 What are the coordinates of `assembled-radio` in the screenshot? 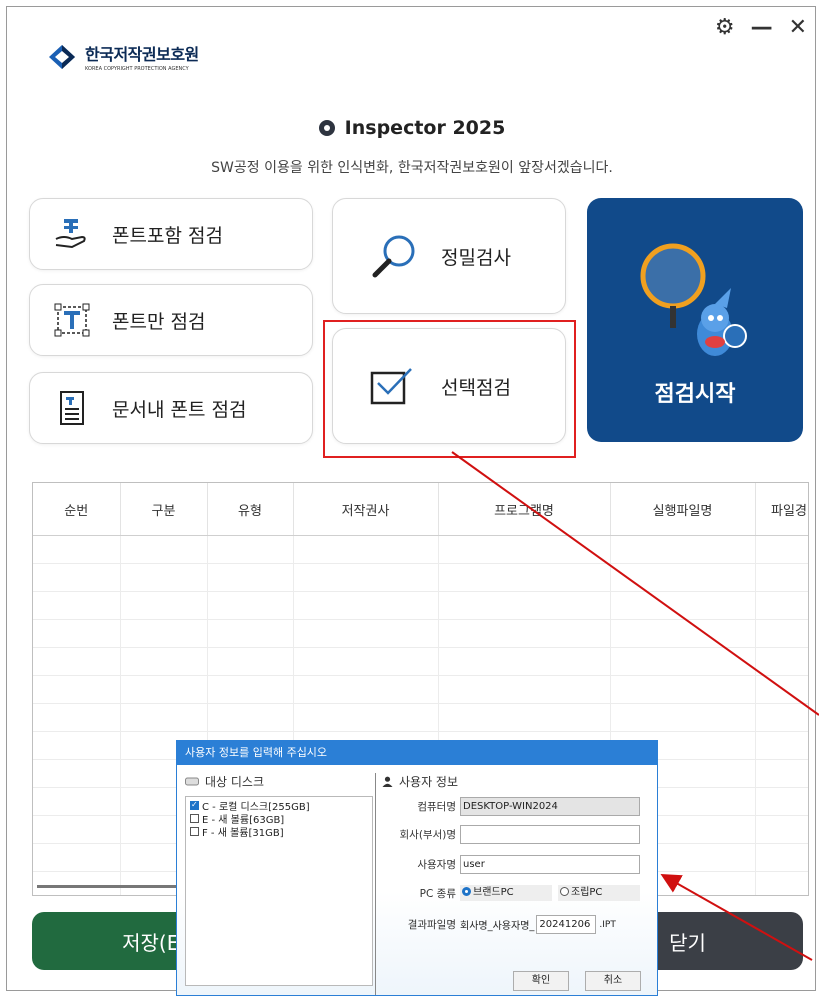 It's located at (564, 891).